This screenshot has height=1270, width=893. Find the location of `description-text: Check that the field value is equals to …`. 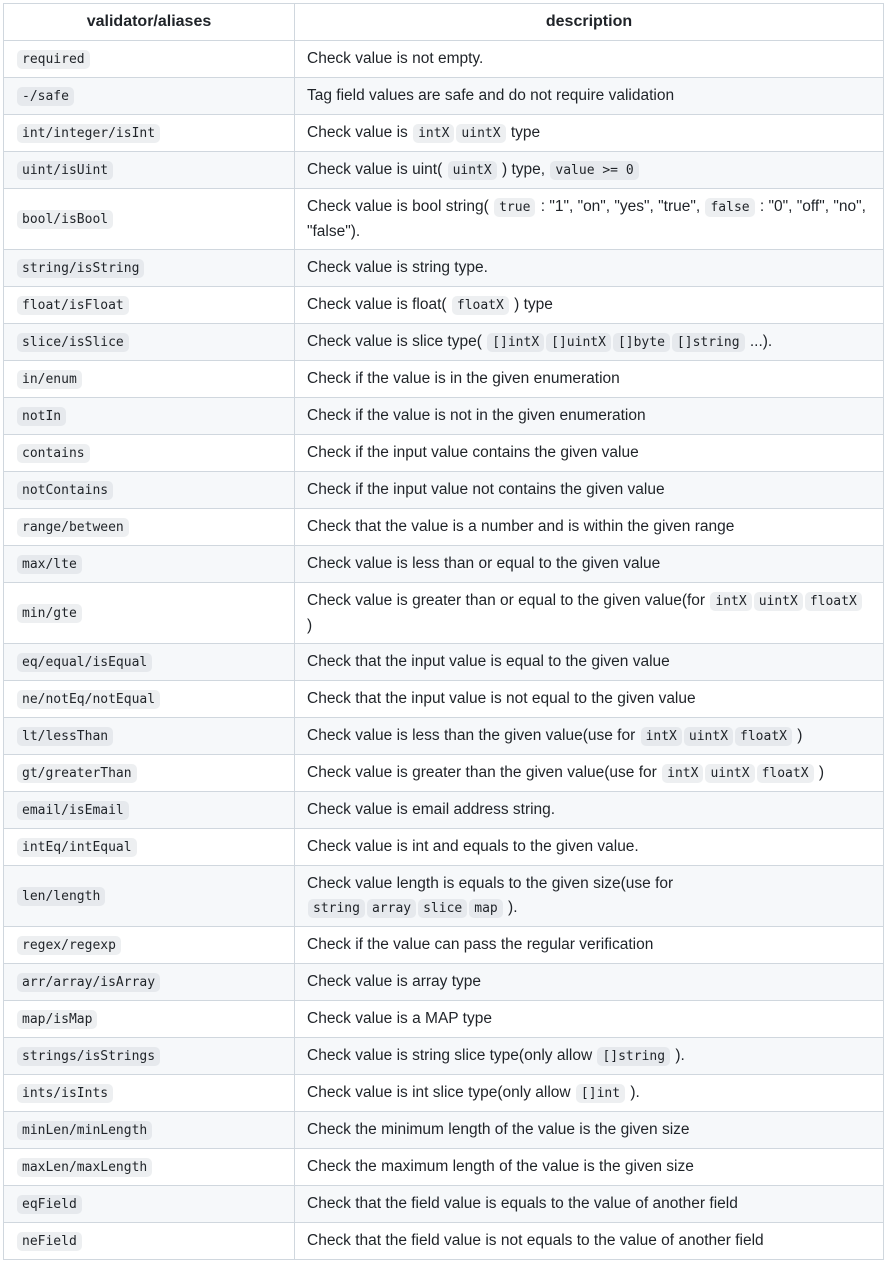

description-text: Check that the field value is equals to … is located at coordinates (522, 1203).